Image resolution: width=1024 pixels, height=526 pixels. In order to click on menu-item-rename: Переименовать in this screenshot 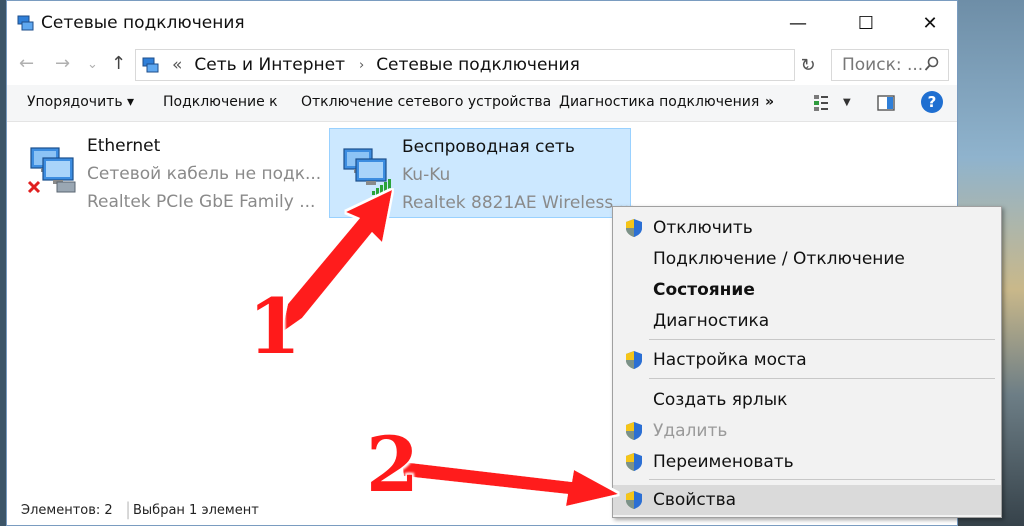, I will do `click(807, 462)`.